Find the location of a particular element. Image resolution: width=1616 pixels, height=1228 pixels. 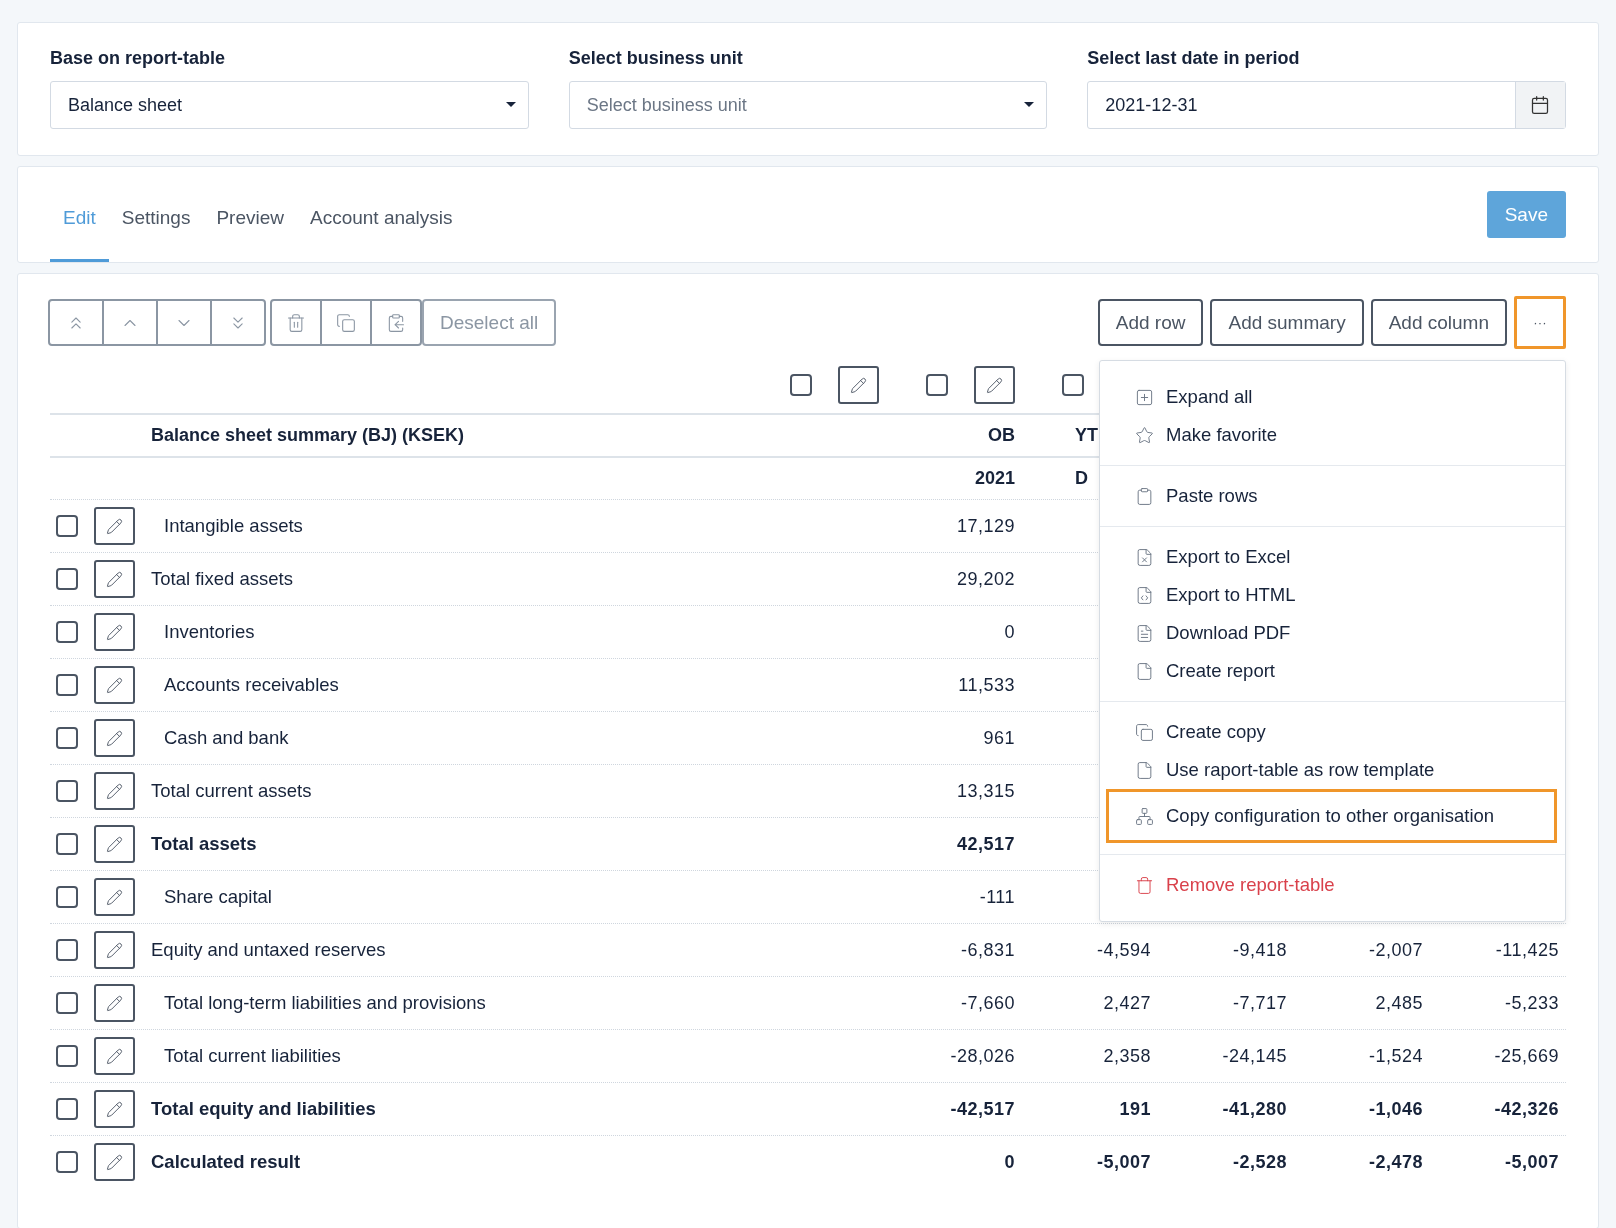

calendar-icon is located at coordinates (1540, 105).